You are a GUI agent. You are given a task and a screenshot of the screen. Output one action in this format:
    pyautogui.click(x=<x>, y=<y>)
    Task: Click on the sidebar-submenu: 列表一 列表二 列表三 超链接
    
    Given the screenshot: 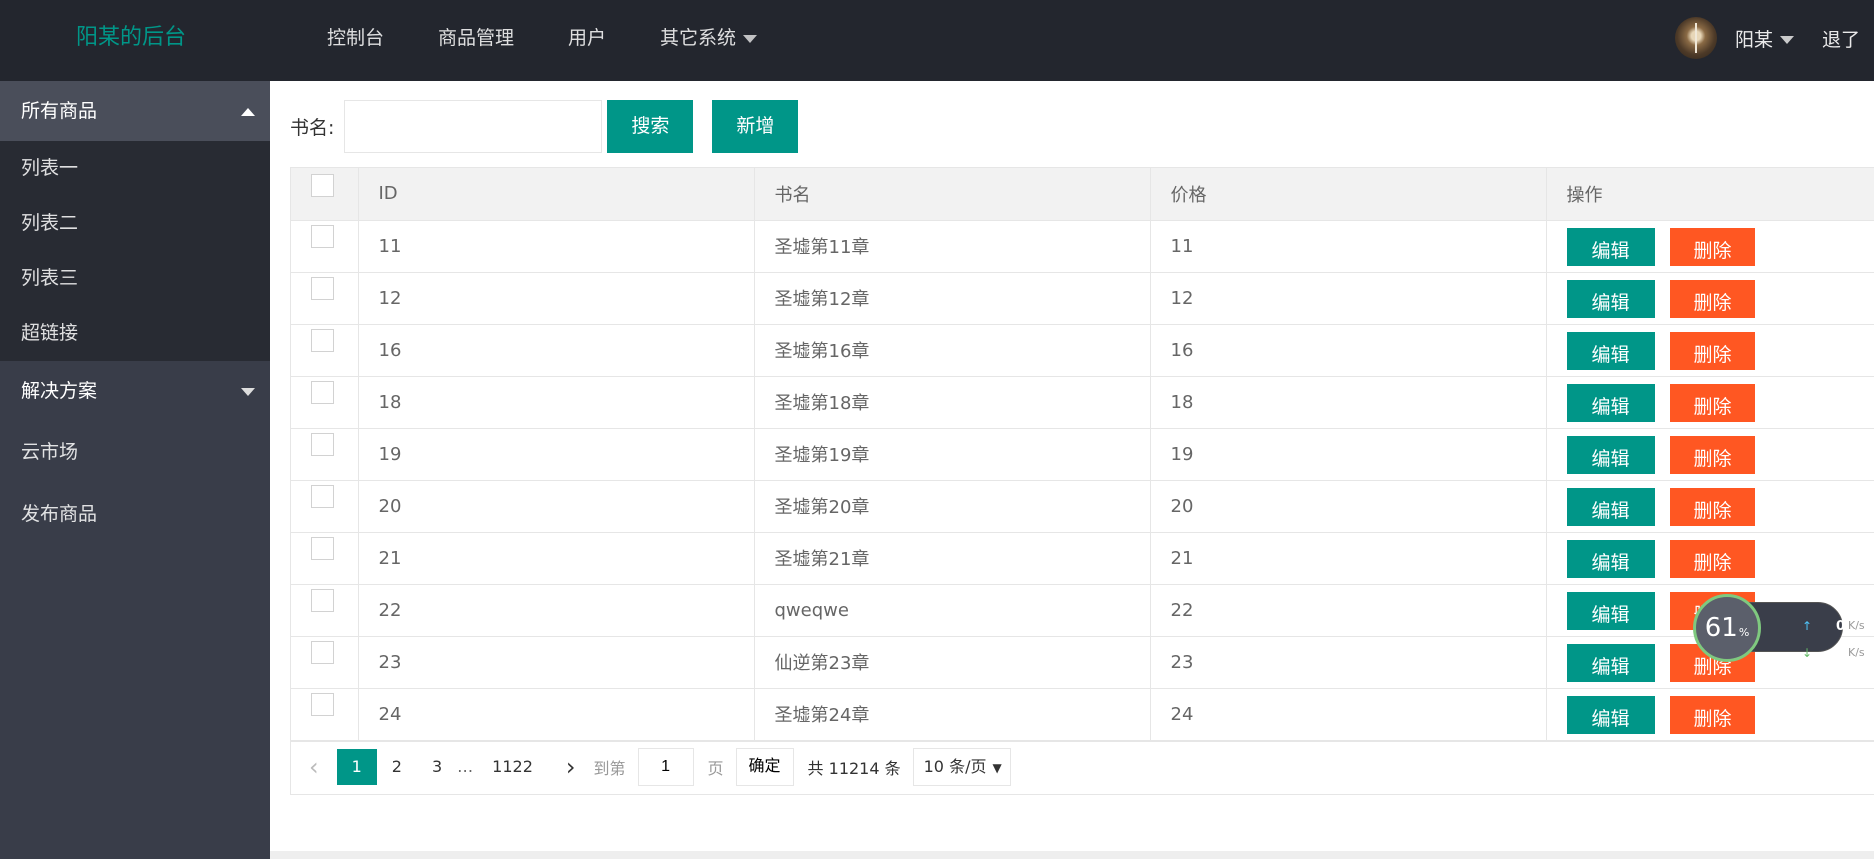 What is the action you would take?
    pyautogui.click(x=135, y=251)
    